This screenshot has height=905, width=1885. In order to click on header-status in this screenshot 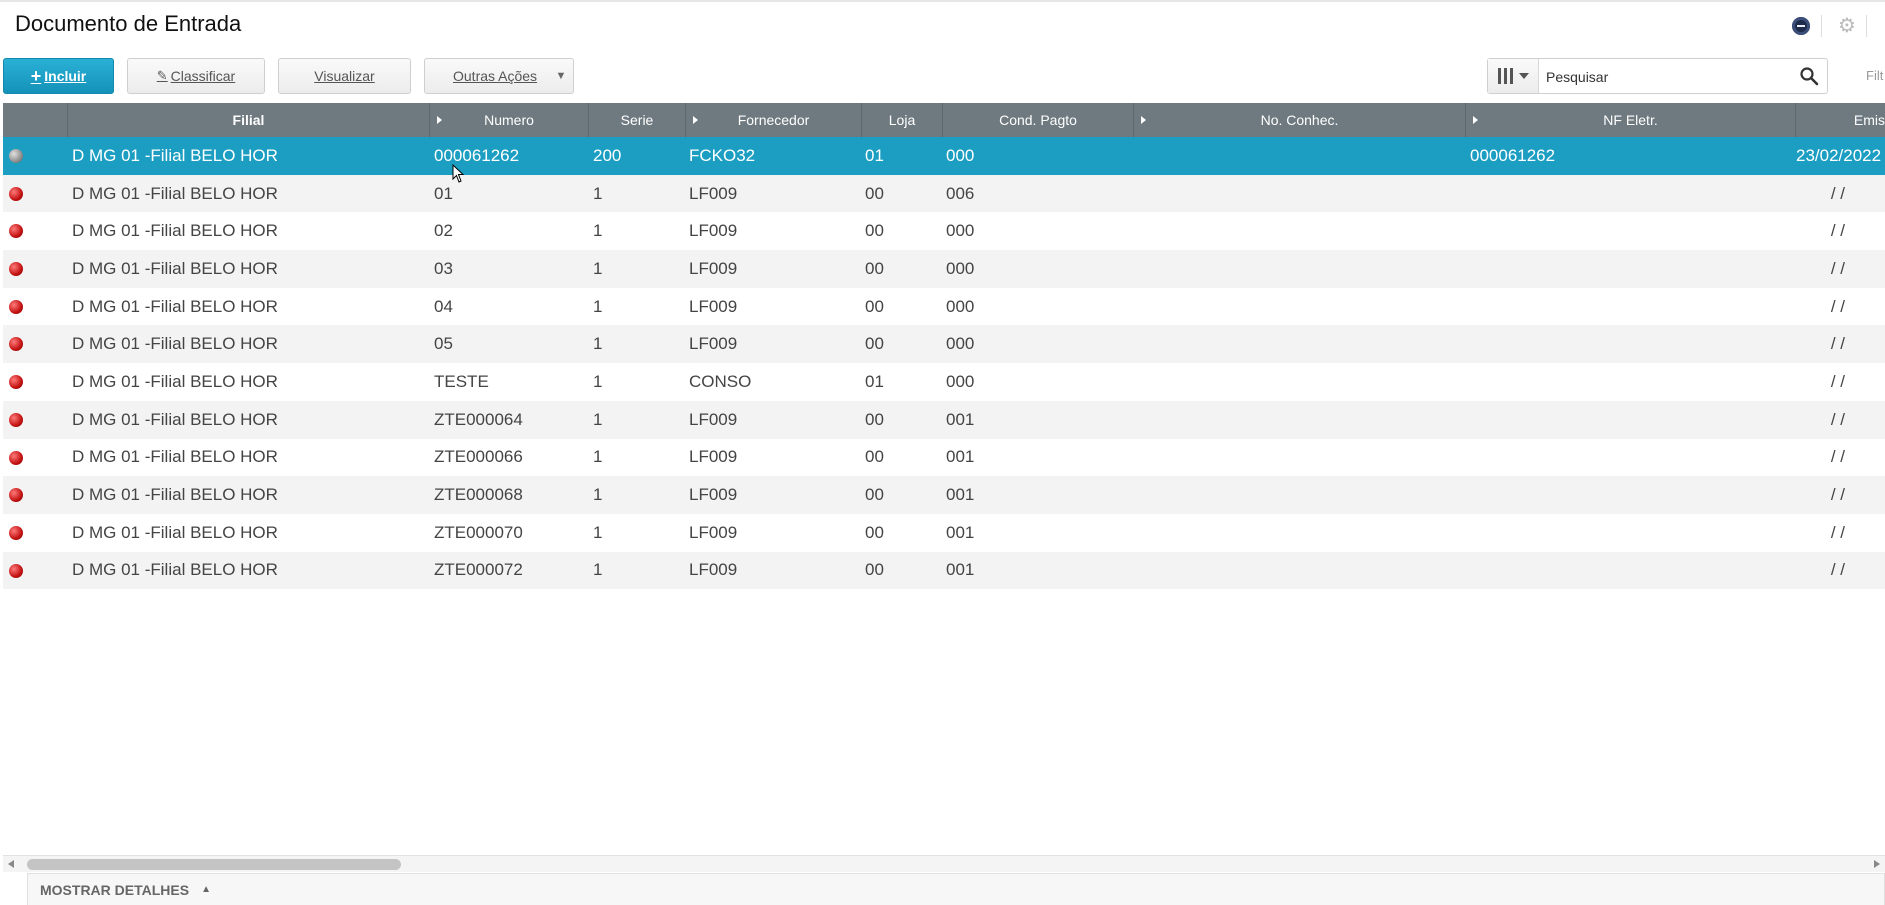, I will do `click(35, 120)`.